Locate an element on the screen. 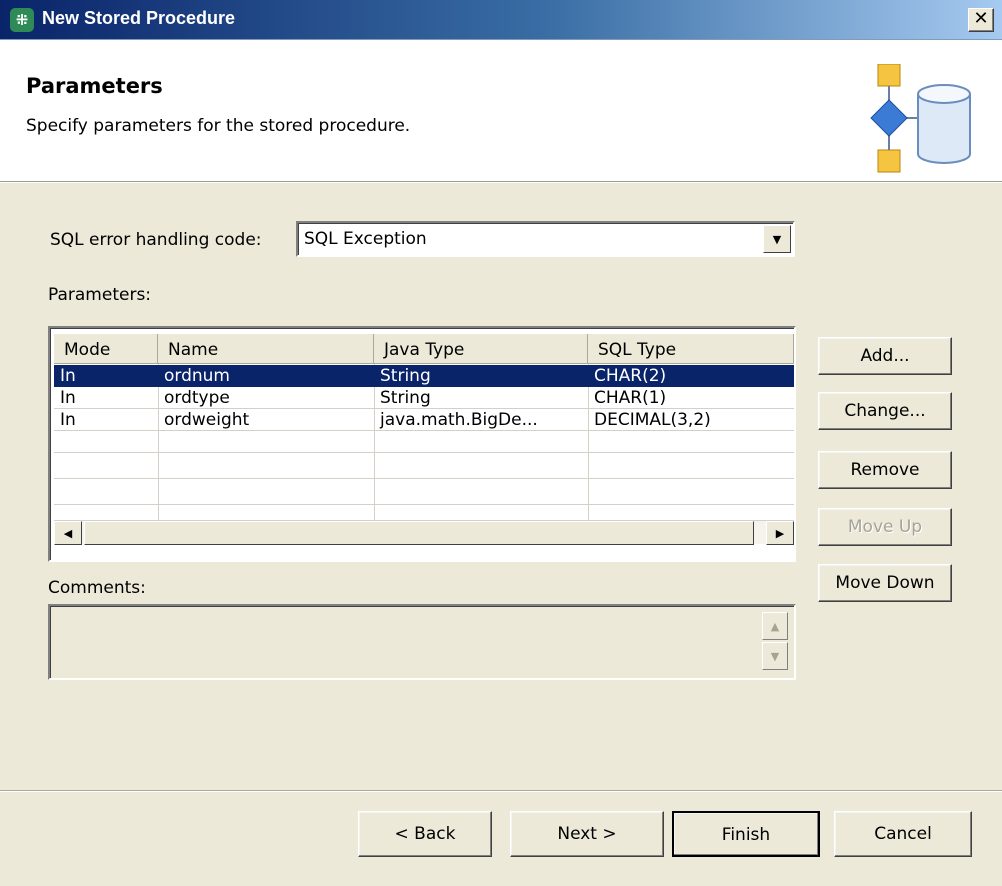 This screenshot has width=1002, height=886. column-header-mode: Mode is located at coordinates (106, 349).